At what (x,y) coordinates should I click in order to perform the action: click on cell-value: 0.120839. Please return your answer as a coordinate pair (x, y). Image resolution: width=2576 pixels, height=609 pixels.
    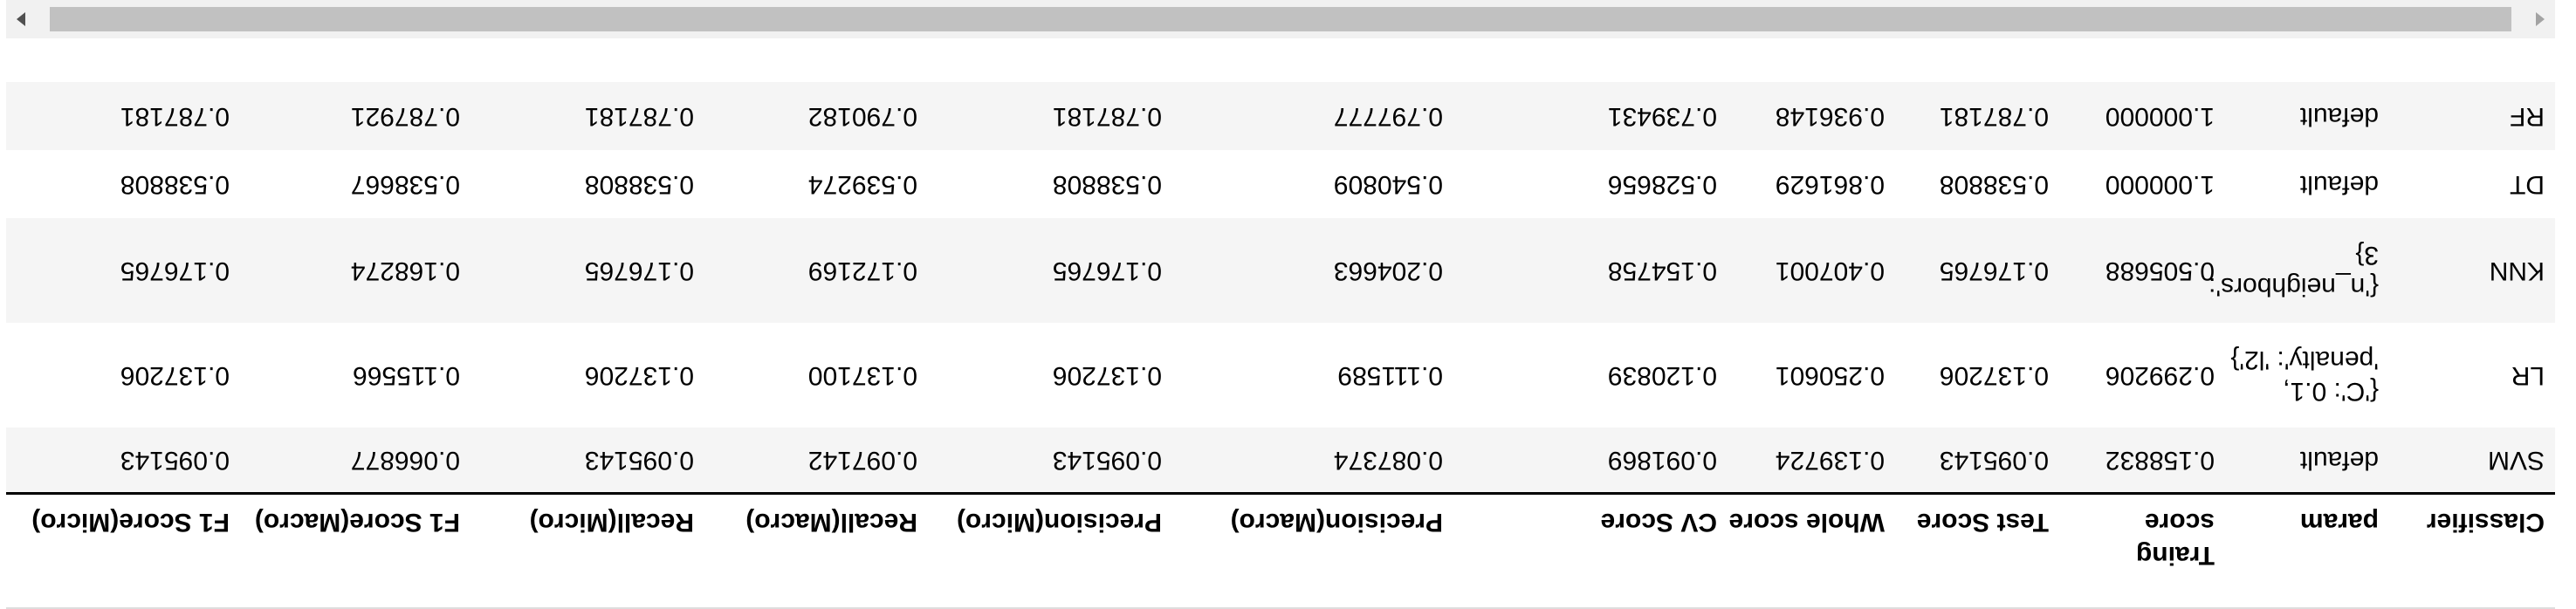
    Looking at the image, I should click on (1591, 375).